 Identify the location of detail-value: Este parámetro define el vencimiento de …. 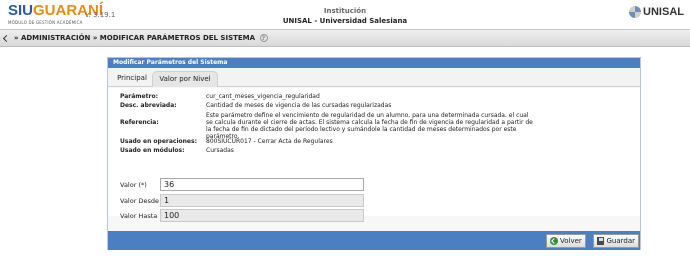
(369, 126).